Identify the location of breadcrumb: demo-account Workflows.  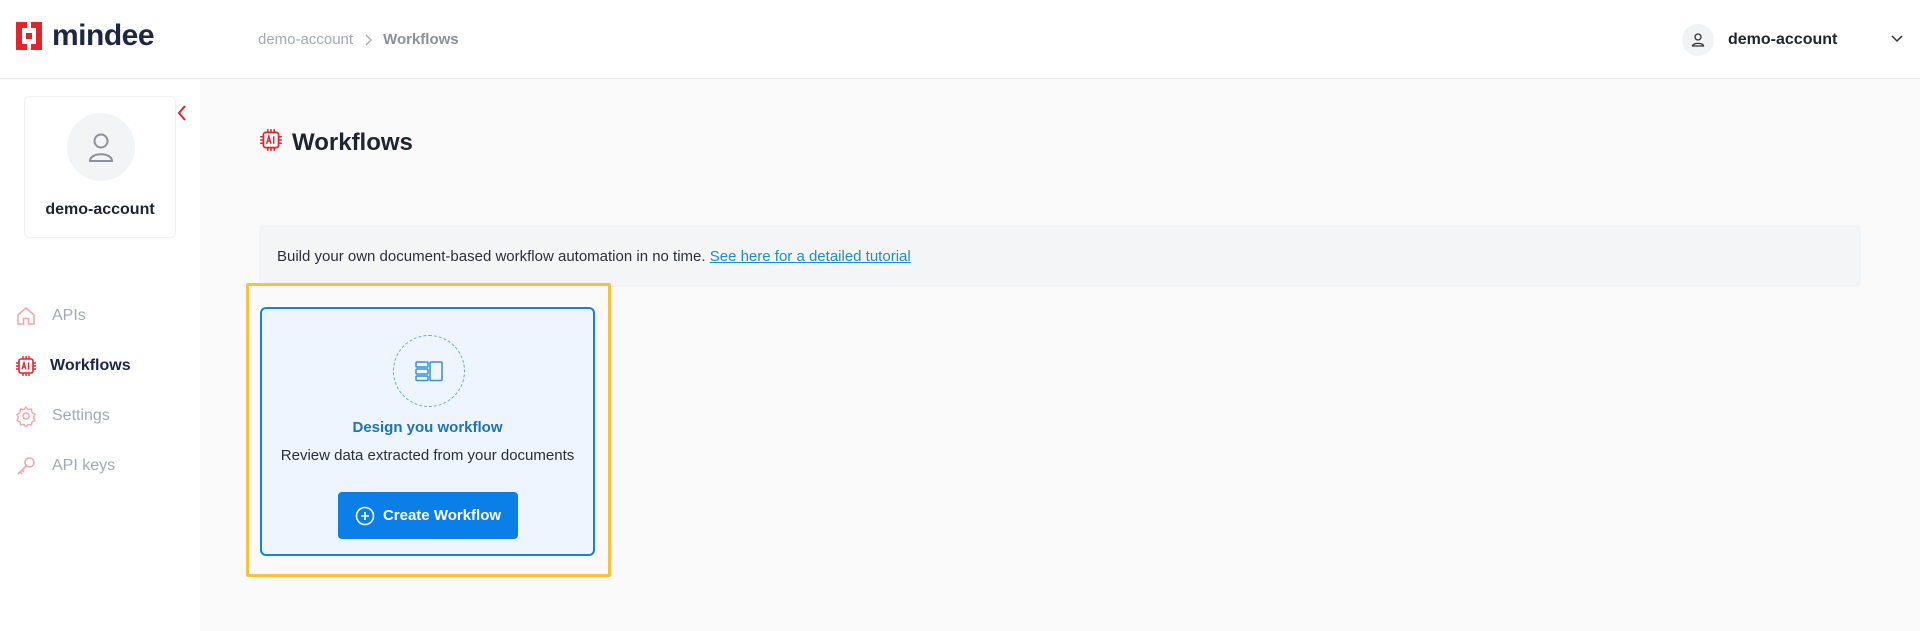
(358, 40).